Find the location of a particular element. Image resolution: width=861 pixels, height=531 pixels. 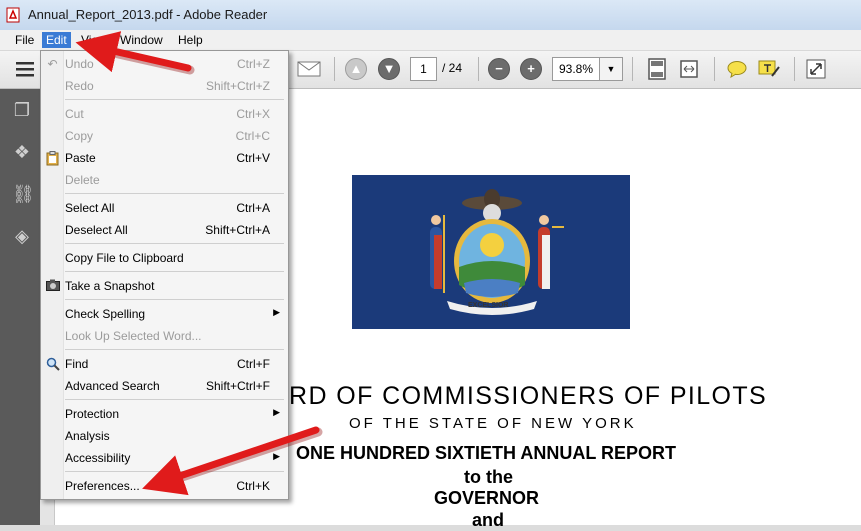

menu-item-select-all: Select All Ctrl+A is located at coordinates (164, 208).